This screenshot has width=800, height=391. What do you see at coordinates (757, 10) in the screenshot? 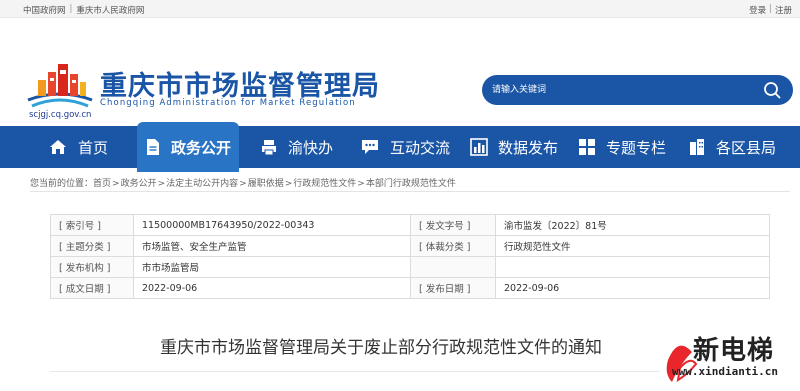
I see `login-link: 登录` at bounding box center [757, 10].